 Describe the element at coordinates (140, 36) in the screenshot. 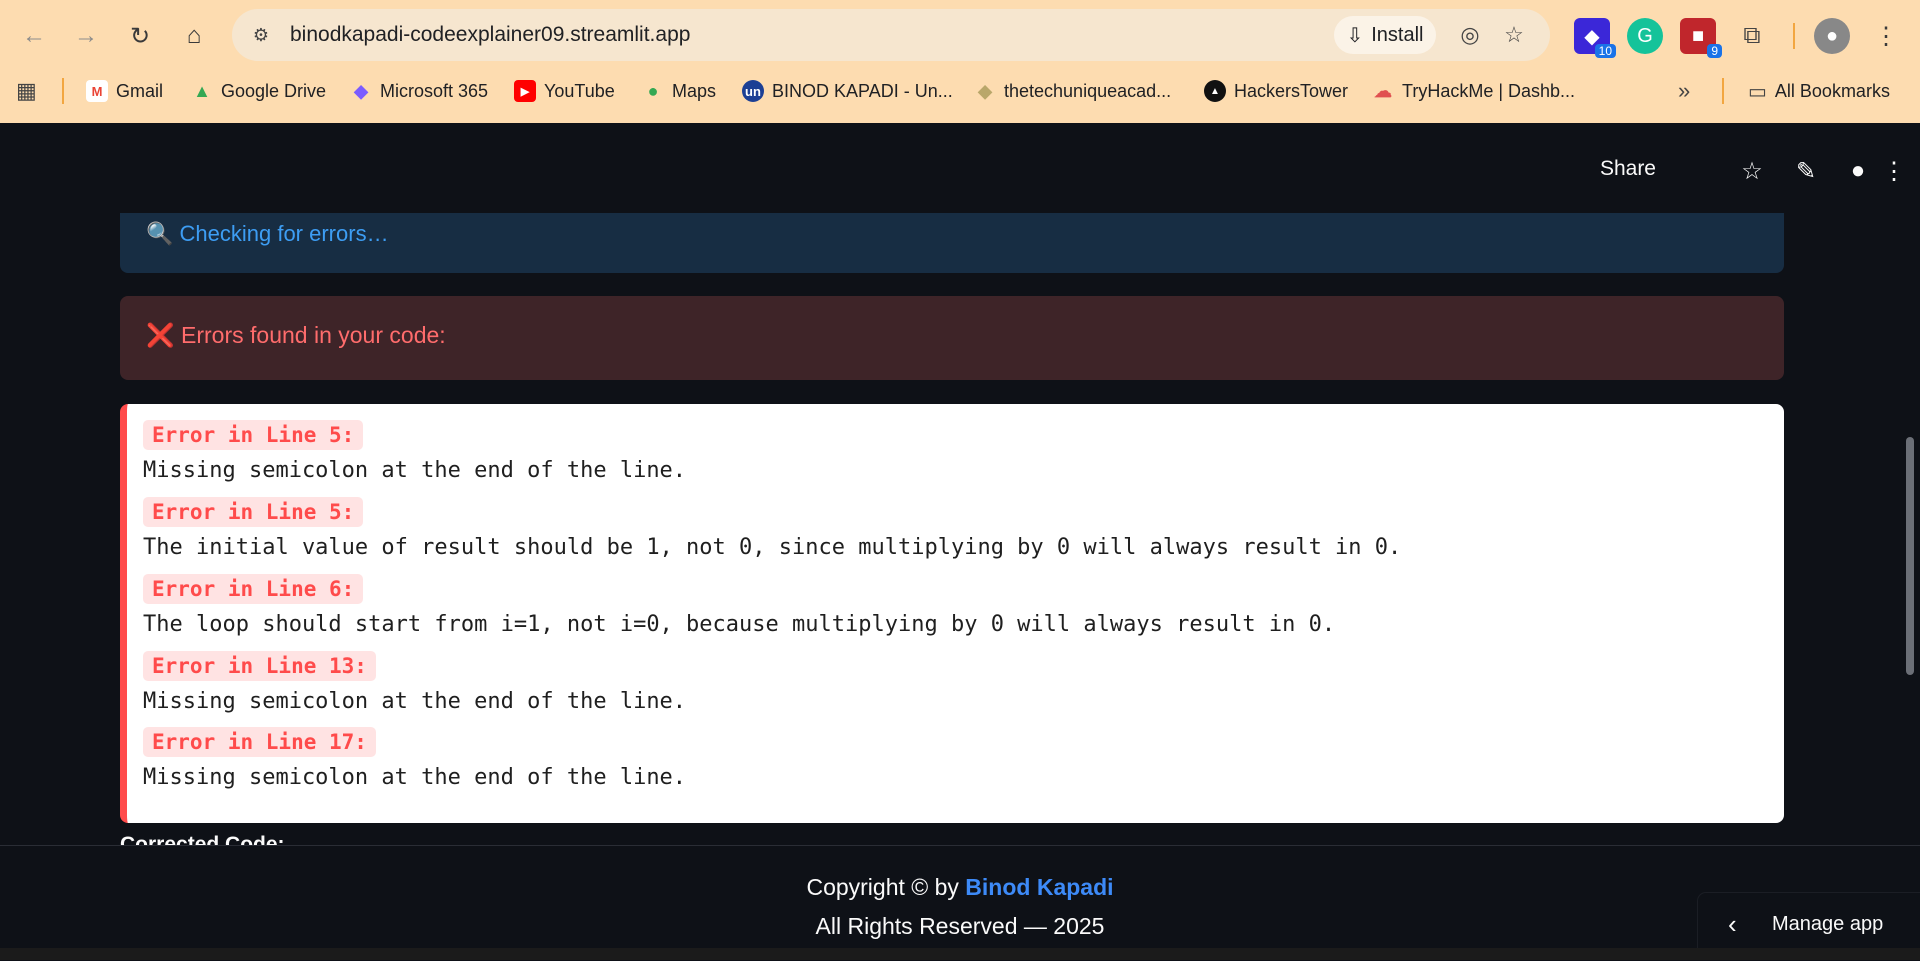

I see `reload-icon: ↻` at that location.